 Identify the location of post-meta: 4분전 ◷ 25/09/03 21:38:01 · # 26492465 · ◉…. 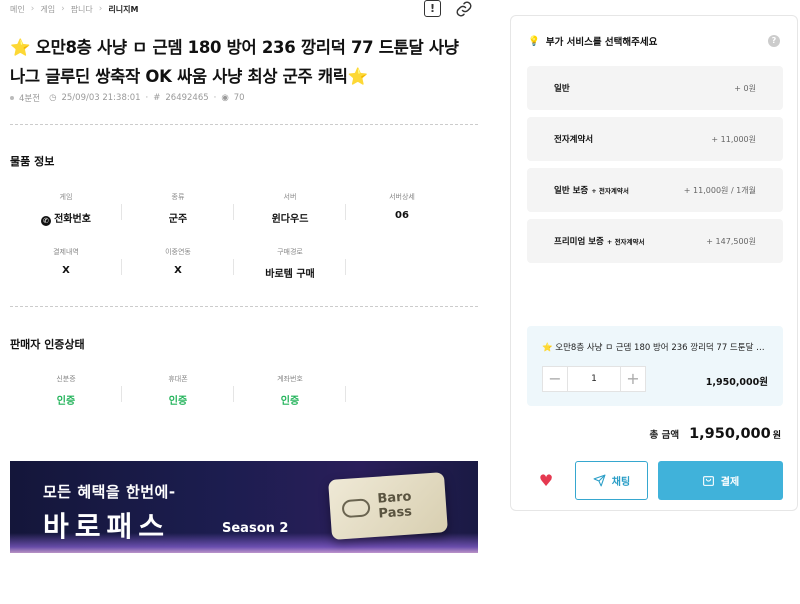
(127, 98).